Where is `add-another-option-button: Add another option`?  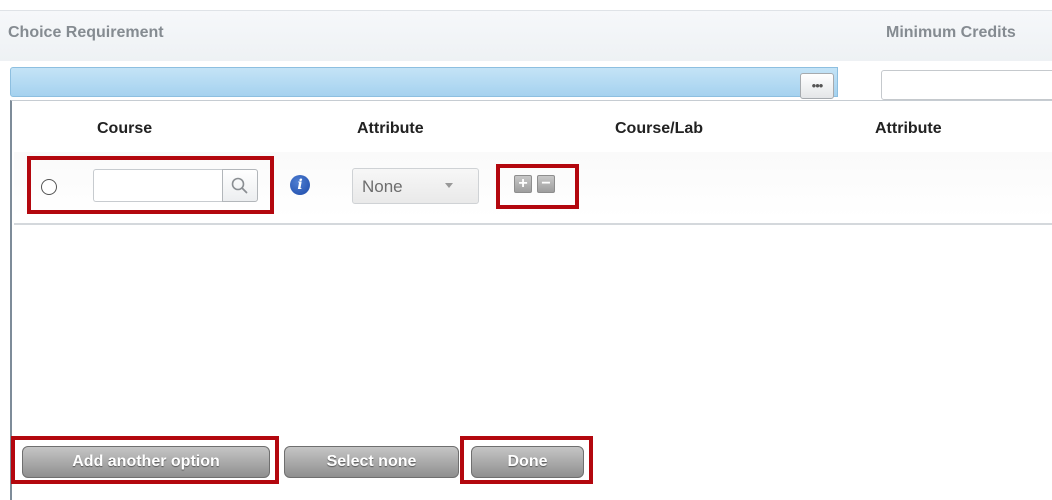 add-another-option-button: Add another option is located at coordinates (146, 462).